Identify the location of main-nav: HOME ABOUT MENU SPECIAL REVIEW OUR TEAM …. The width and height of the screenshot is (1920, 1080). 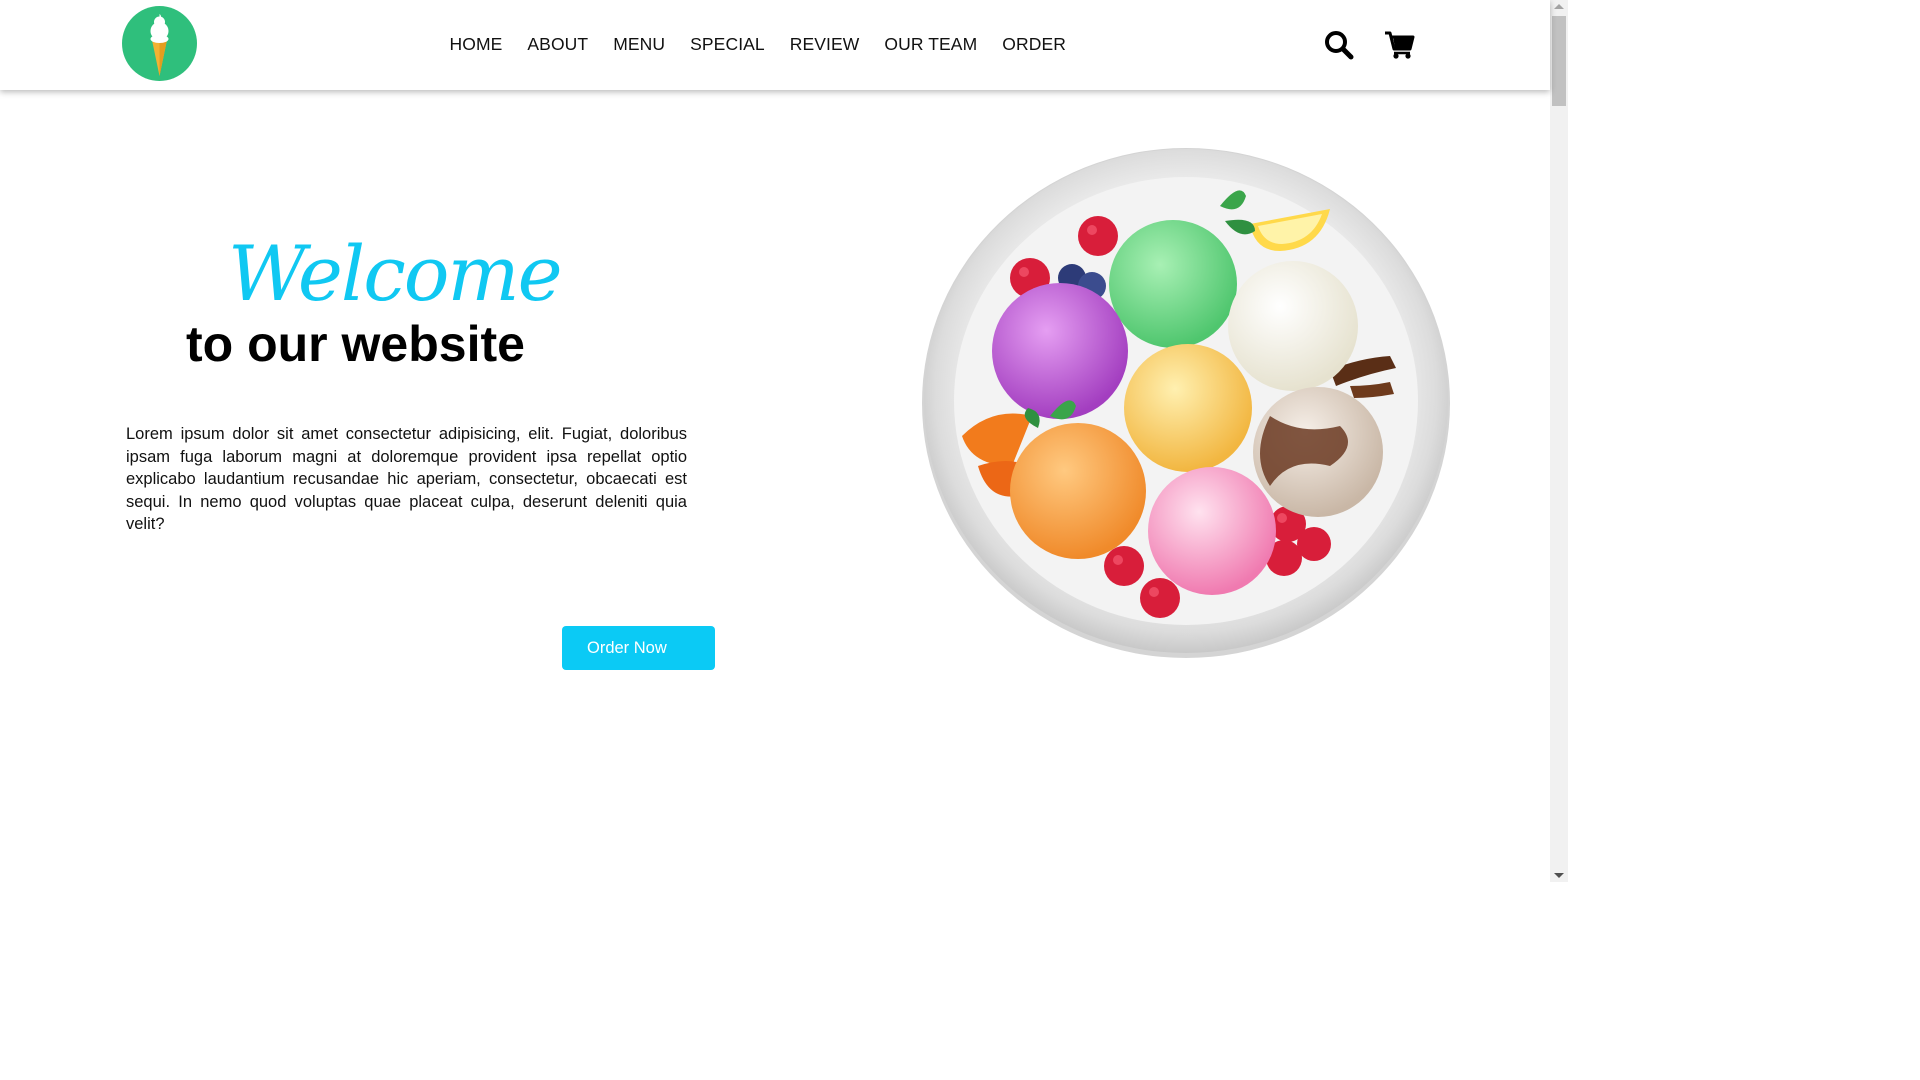
(757, 44).